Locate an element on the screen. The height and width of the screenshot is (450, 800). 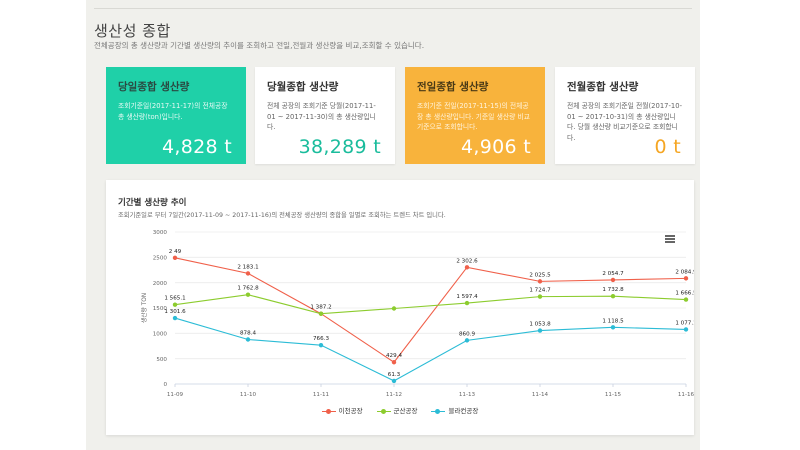
y-tick-label: 3000 is located at coordinates (160, 233).